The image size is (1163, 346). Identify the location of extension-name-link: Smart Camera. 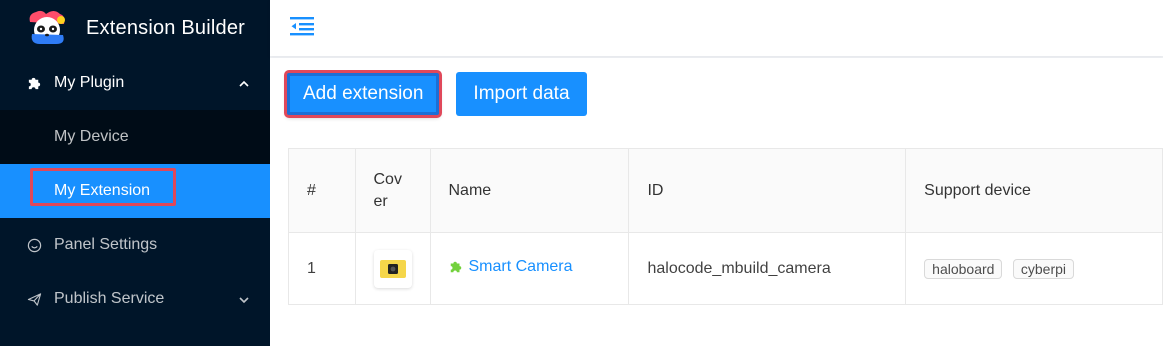
(511, 267).